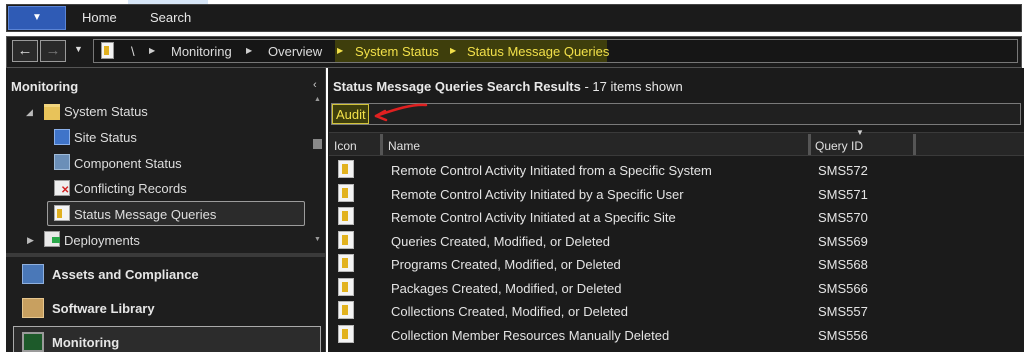  I want to click on collapsed-arrow-icon: ▶, so click(30, 240).